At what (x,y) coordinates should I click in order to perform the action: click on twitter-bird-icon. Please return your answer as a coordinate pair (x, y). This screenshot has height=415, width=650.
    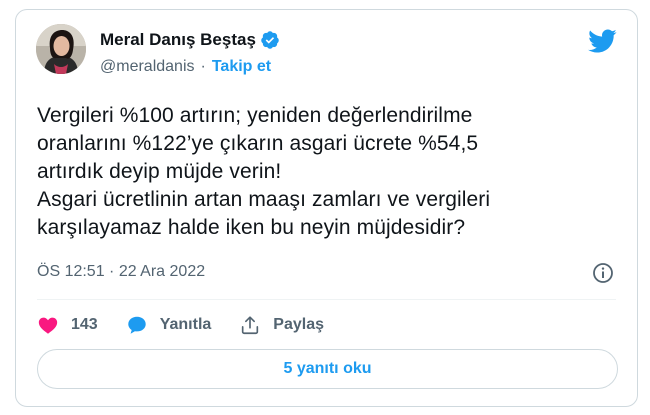
    Looking at the image, I should click on (602, 41).